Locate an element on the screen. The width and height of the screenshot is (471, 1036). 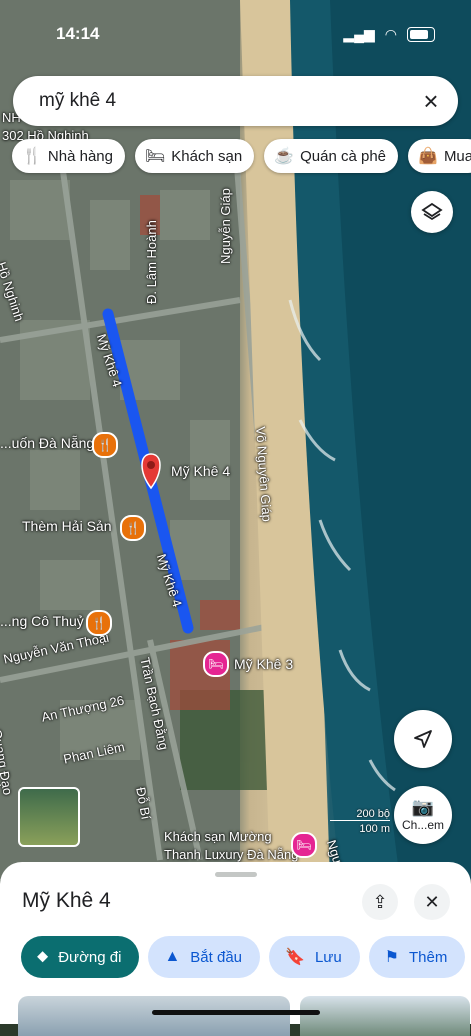
search-input: mỹ khê 4 is located at coordinates (77, 101).